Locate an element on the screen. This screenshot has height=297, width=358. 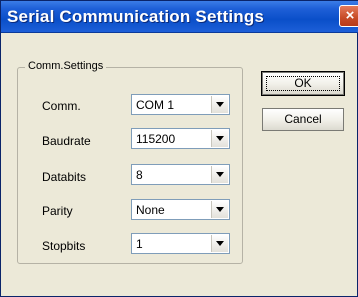
baudrate-value: 115200 is located at coordinates (156, 139).